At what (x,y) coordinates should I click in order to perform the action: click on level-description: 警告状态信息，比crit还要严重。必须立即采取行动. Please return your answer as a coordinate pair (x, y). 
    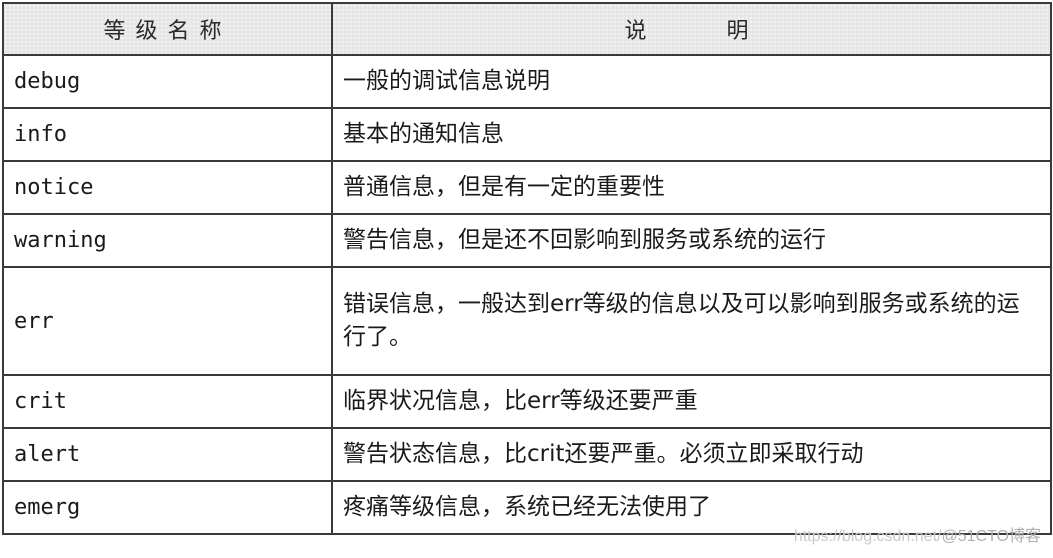
    Looking at the image, I should click on (691, 454).